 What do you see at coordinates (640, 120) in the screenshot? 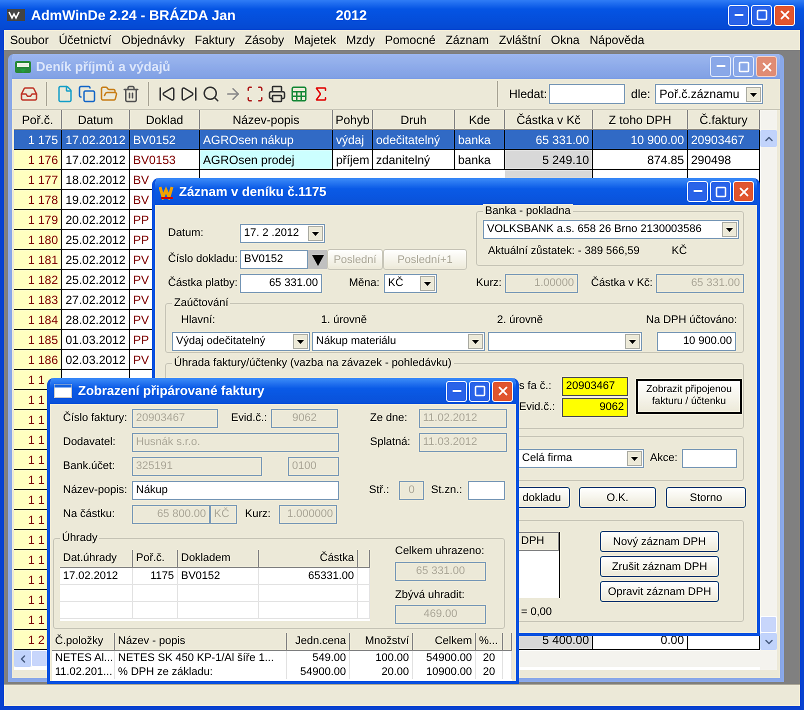
I see `column-header: Z toho DPH` at bounding box center [640, 120].